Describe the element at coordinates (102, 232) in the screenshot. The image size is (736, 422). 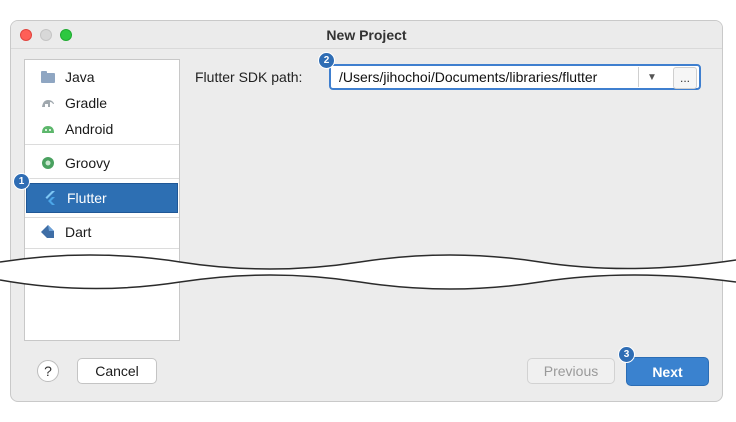
I see `sidebar-item-dart: Dart` at that location.